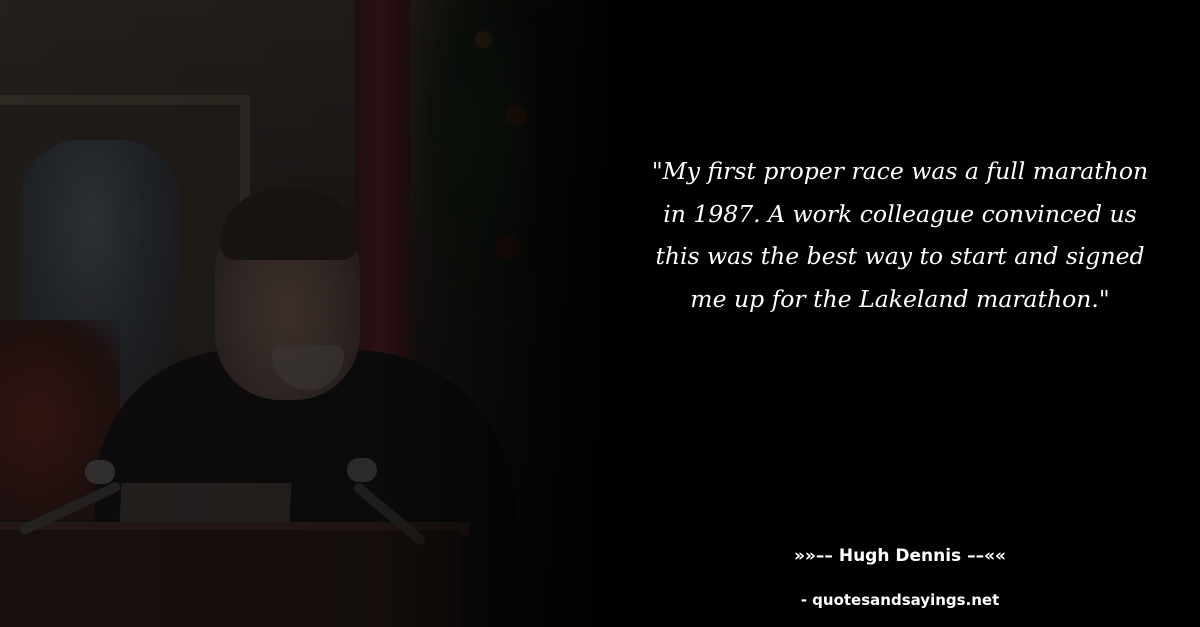  I want to click on source-link: - quotesandsayings.net, so click(900, 600).